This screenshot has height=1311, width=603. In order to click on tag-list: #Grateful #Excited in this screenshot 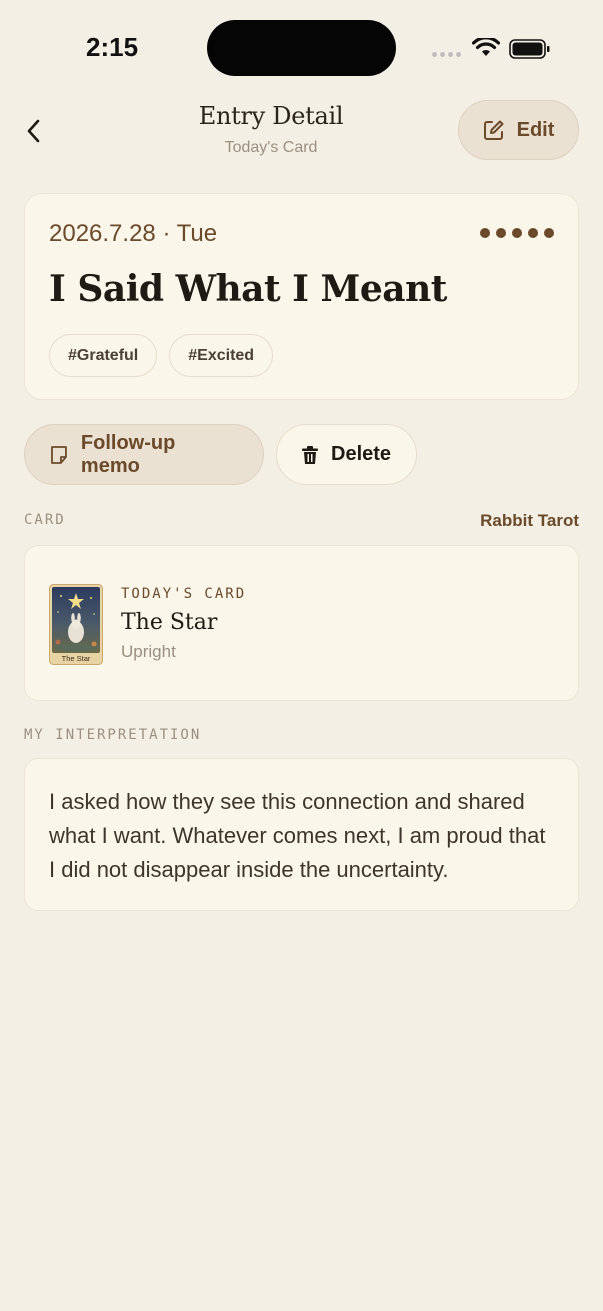, I will do `click(161, 355)`.